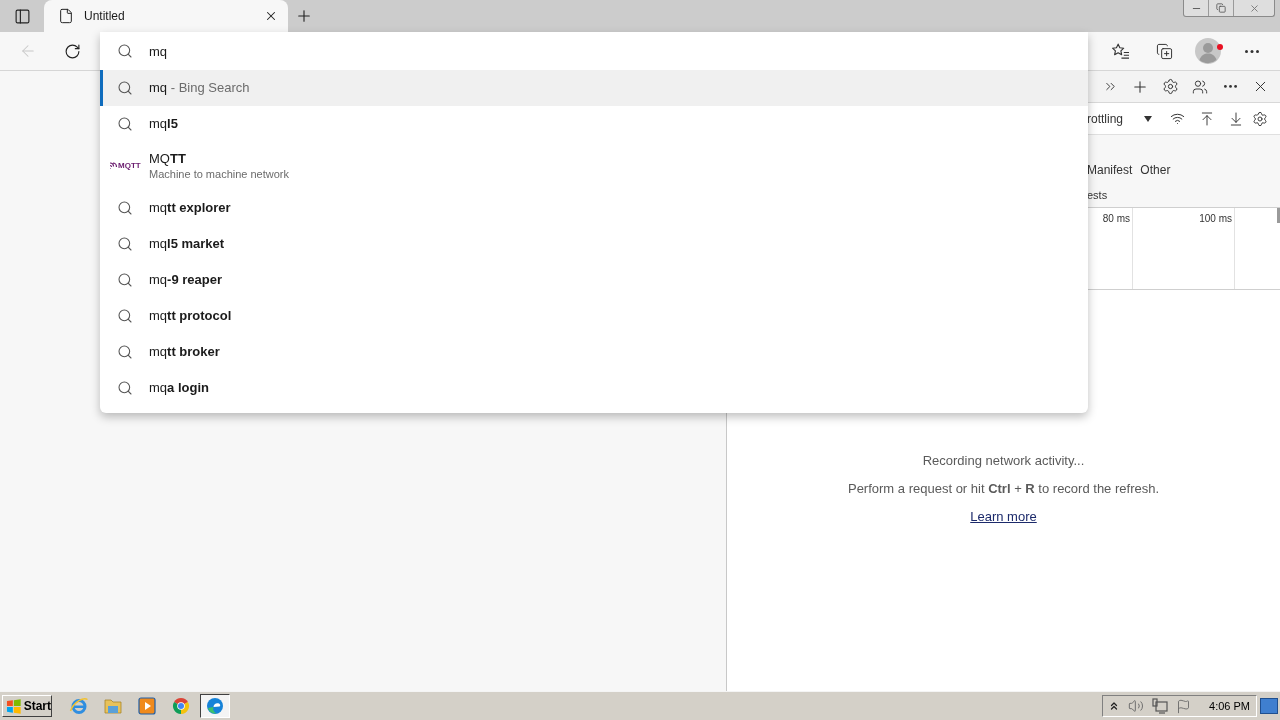 The height and width of the screenshot is (720, 1280). I want to click on wifi-icon, so click(1177, 118).